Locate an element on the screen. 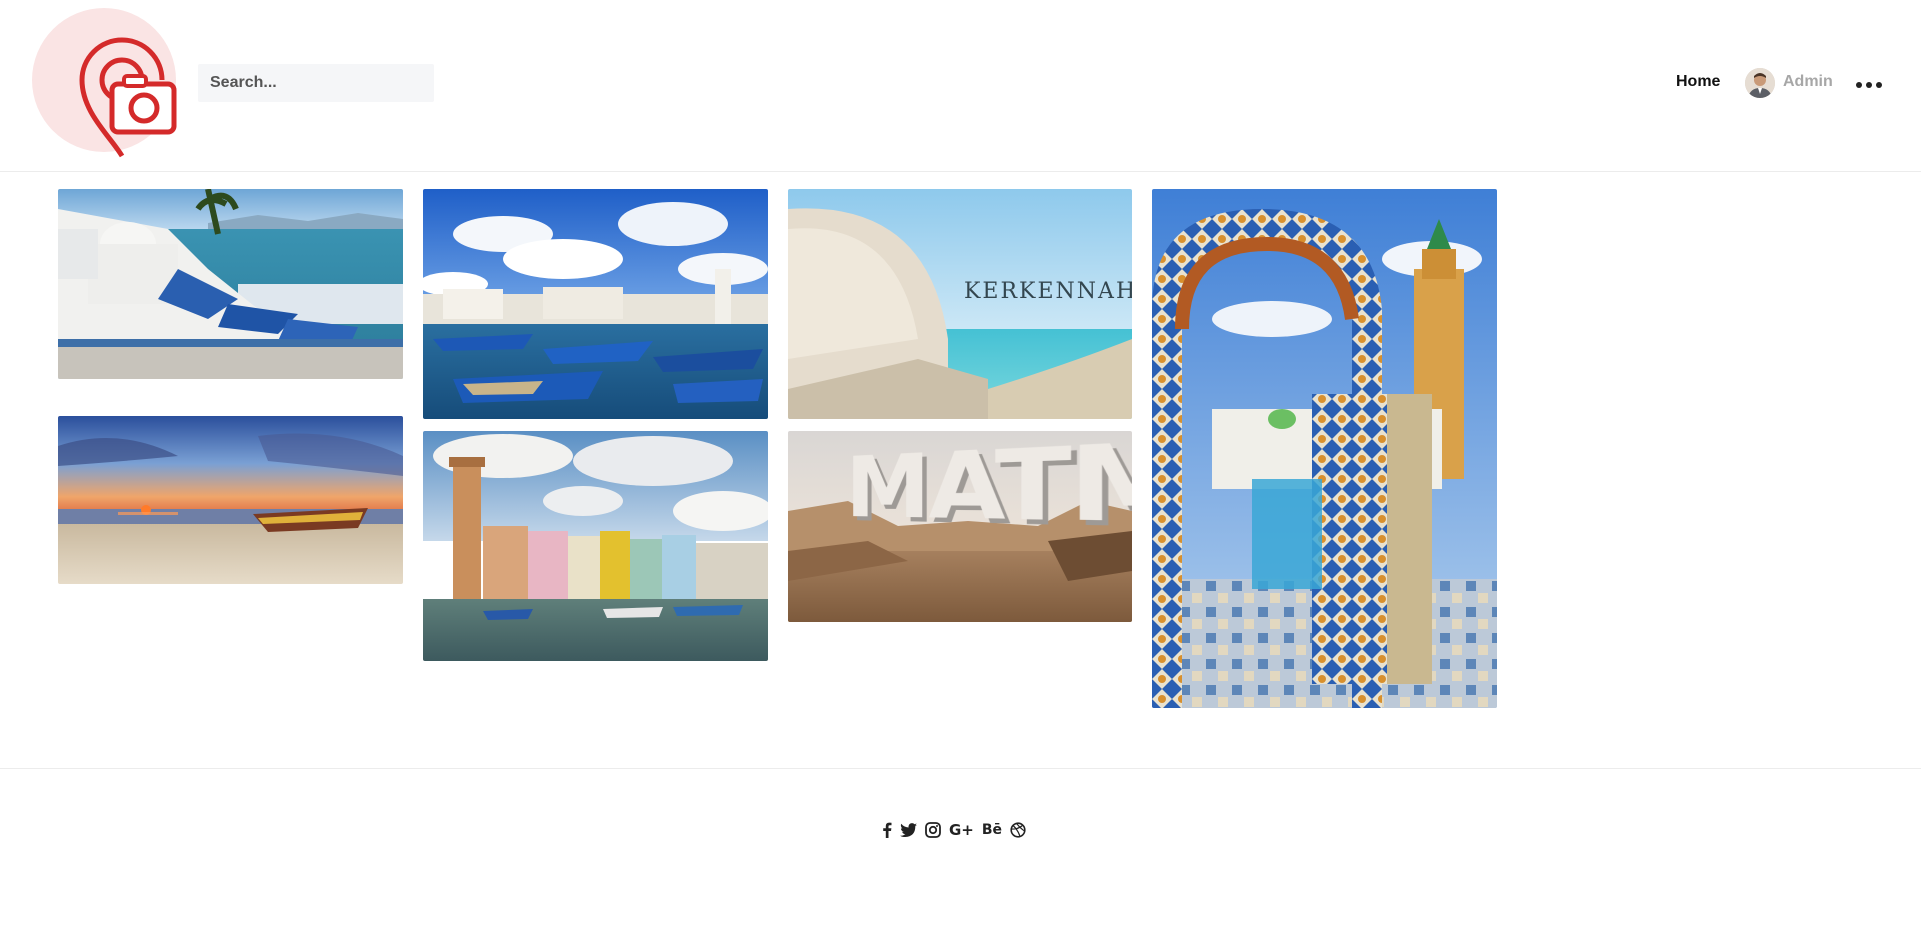  dribbble-icon is located at coordinates (1018, 830).